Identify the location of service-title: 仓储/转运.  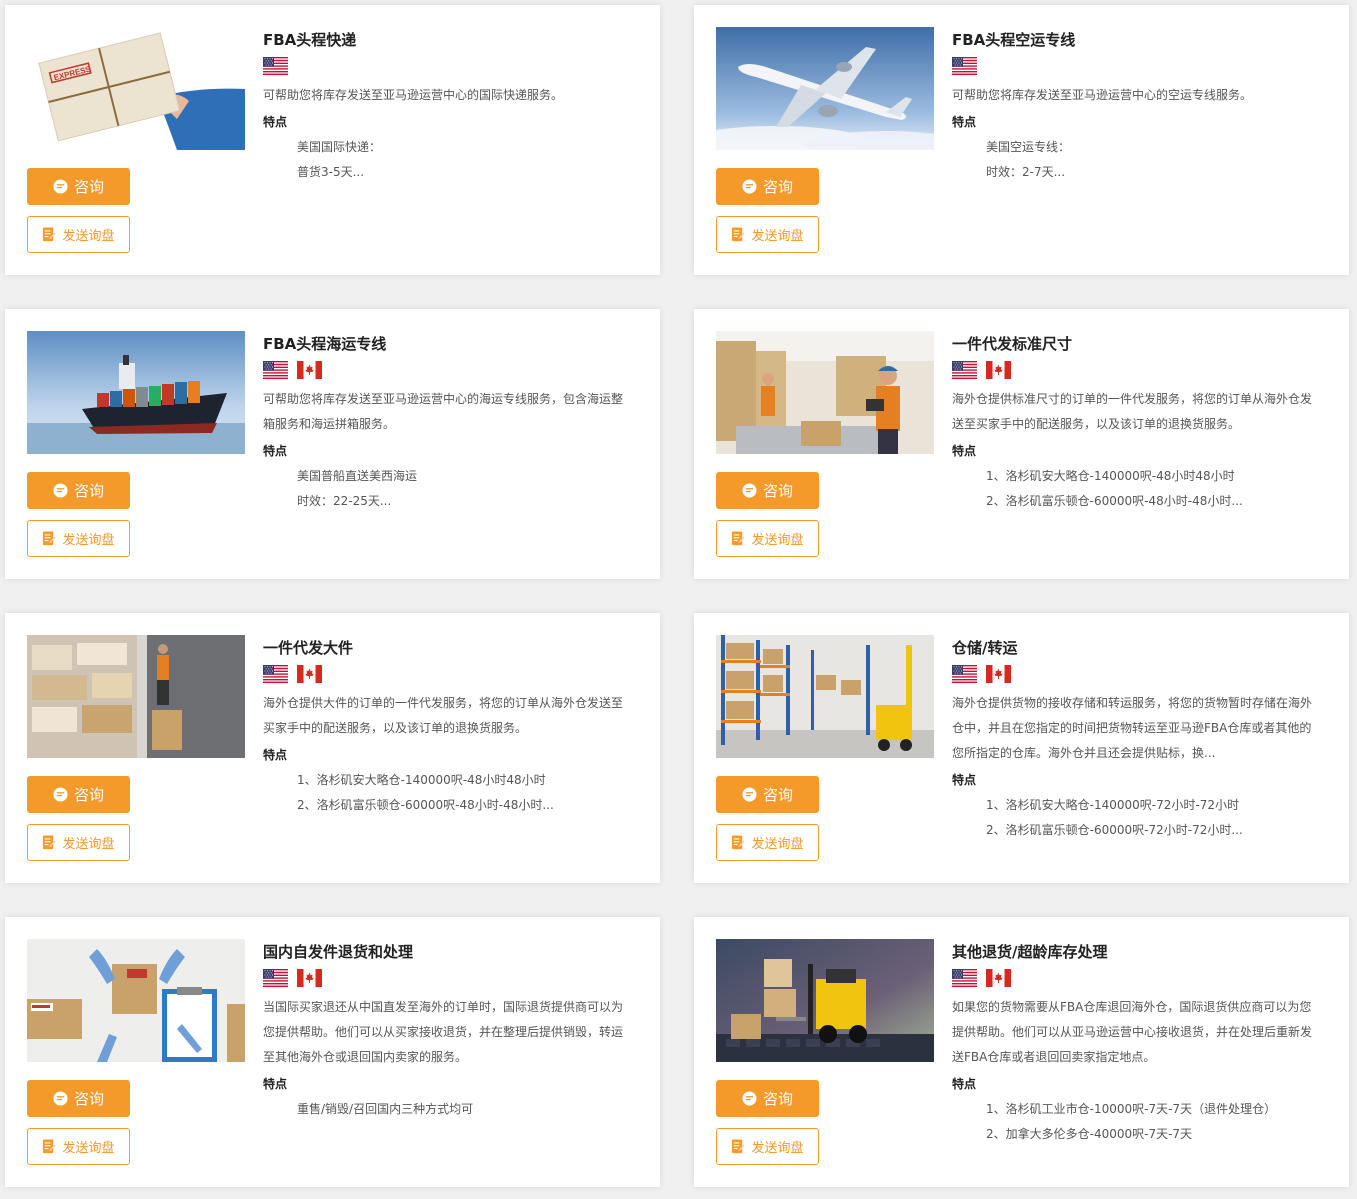
(1137, 648).